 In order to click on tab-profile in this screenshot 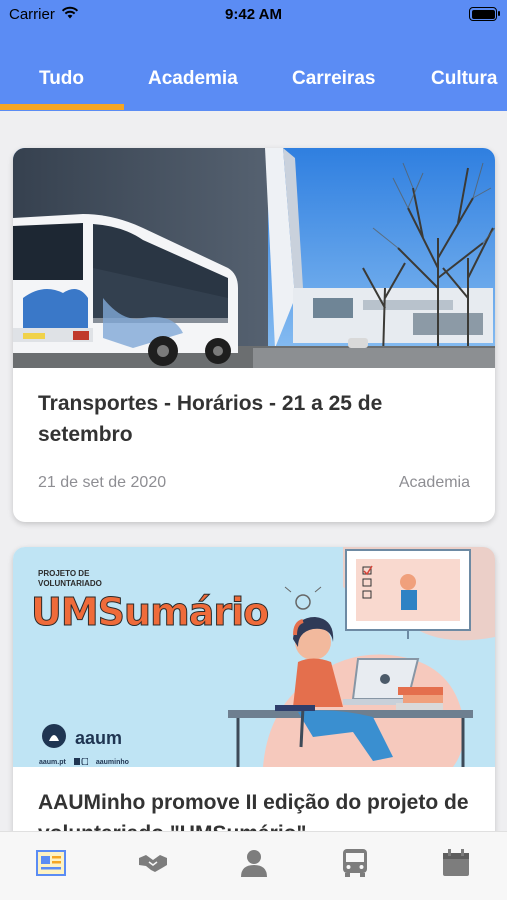, I will do `click(254, 865)`.